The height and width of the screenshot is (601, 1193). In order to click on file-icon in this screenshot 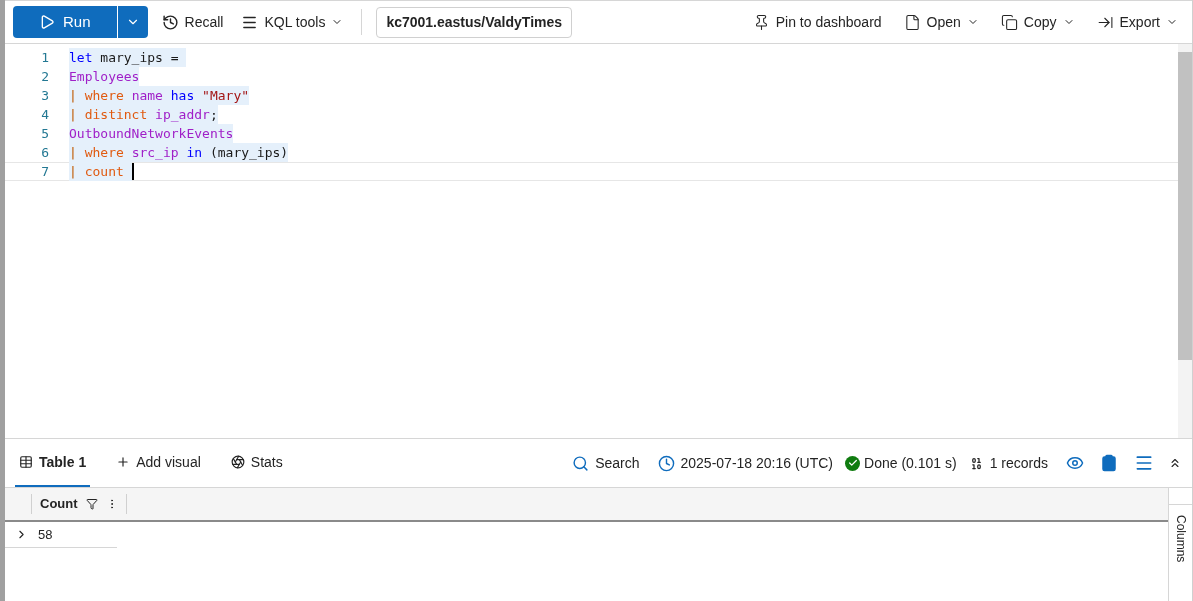, I will do `click(912, 22)`.